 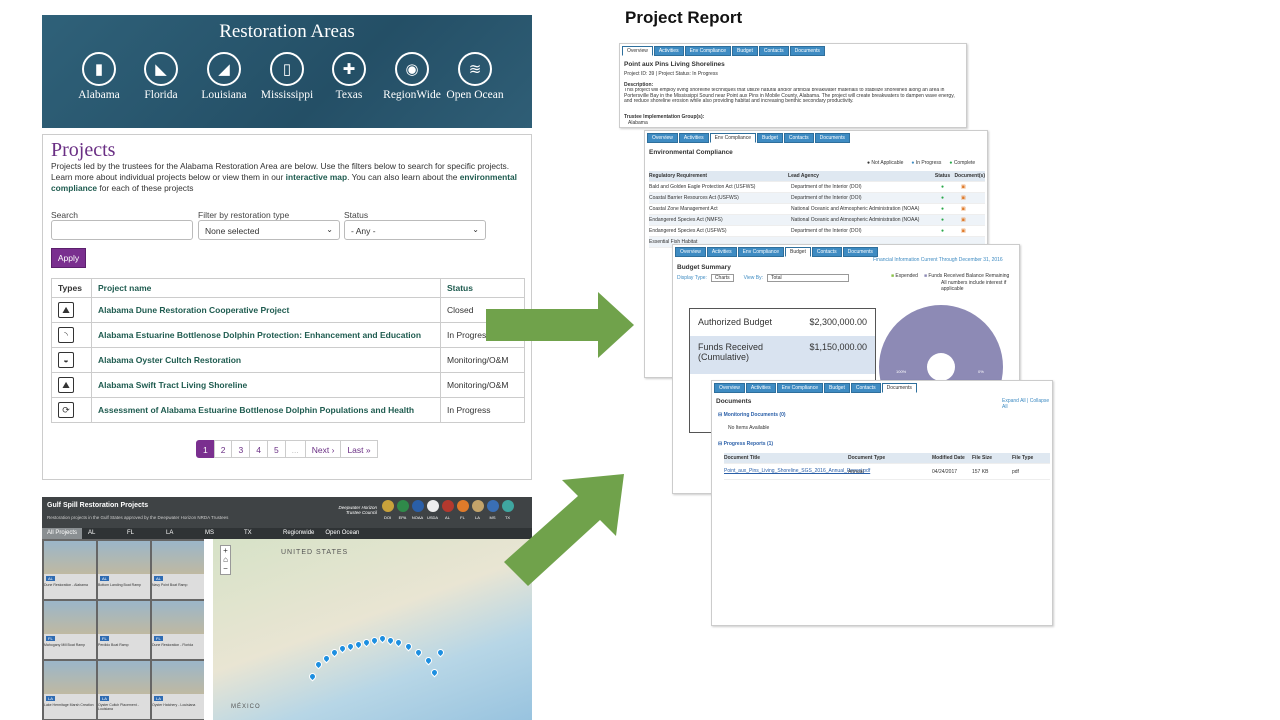 What do you see at coordinates (316, 177) in the screenshot?
I see `interactive-map-link: interactive map` at bounding box center [316, 177].